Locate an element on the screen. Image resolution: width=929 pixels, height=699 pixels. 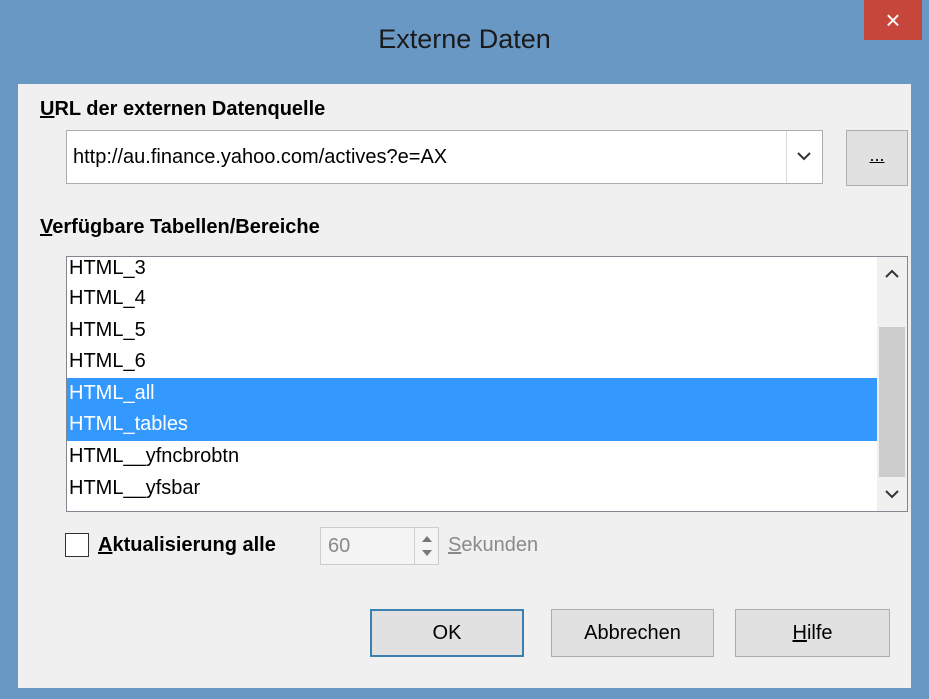
spin-down-icon is located at coordinates (427, 553).